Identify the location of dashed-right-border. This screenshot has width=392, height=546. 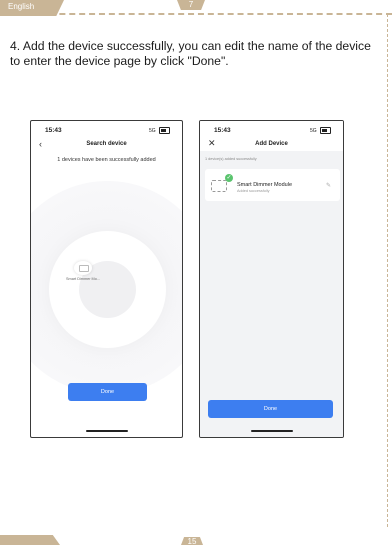
(387, 270).